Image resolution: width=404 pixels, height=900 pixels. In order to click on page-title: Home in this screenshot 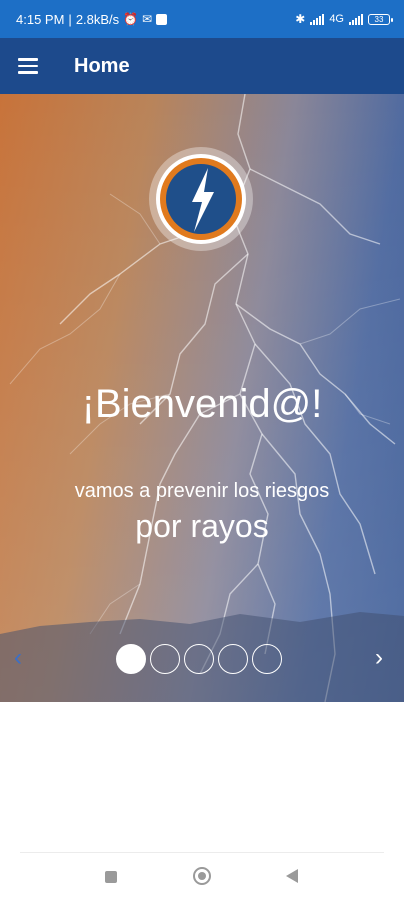, I will do `click(102, 65)`.